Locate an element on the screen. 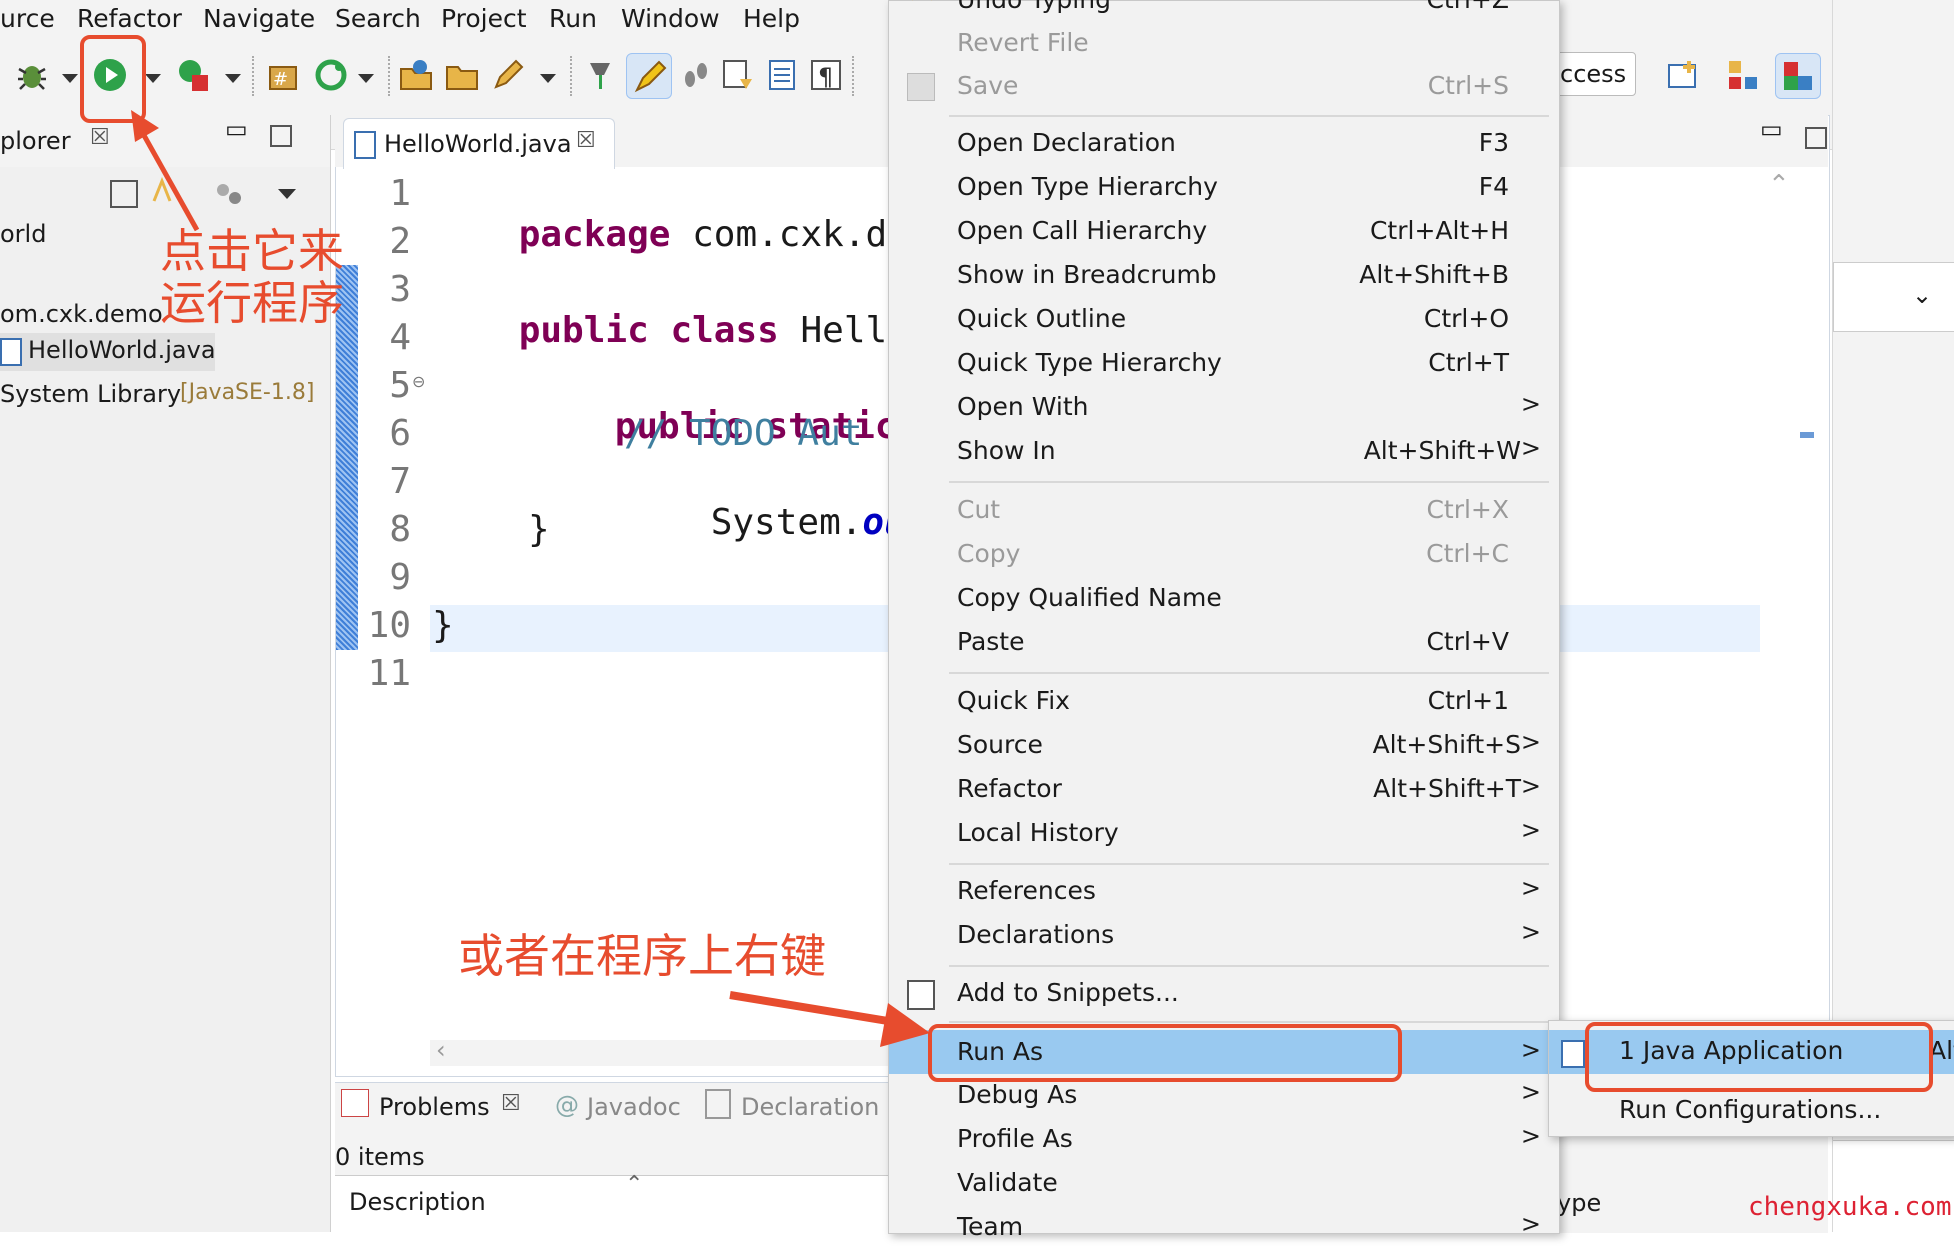  java-application-icon is located at coordinates (1573, 1054).